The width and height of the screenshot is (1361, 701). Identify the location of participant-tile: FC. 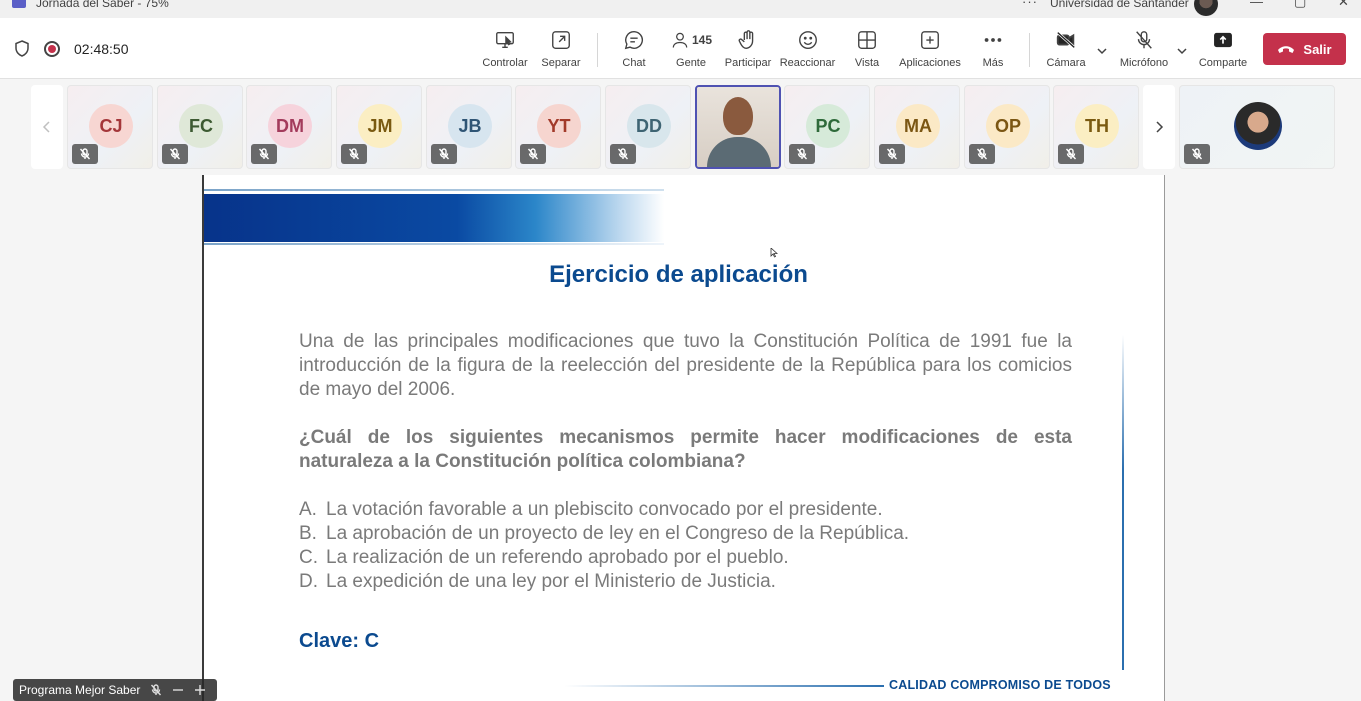
(200, 127).